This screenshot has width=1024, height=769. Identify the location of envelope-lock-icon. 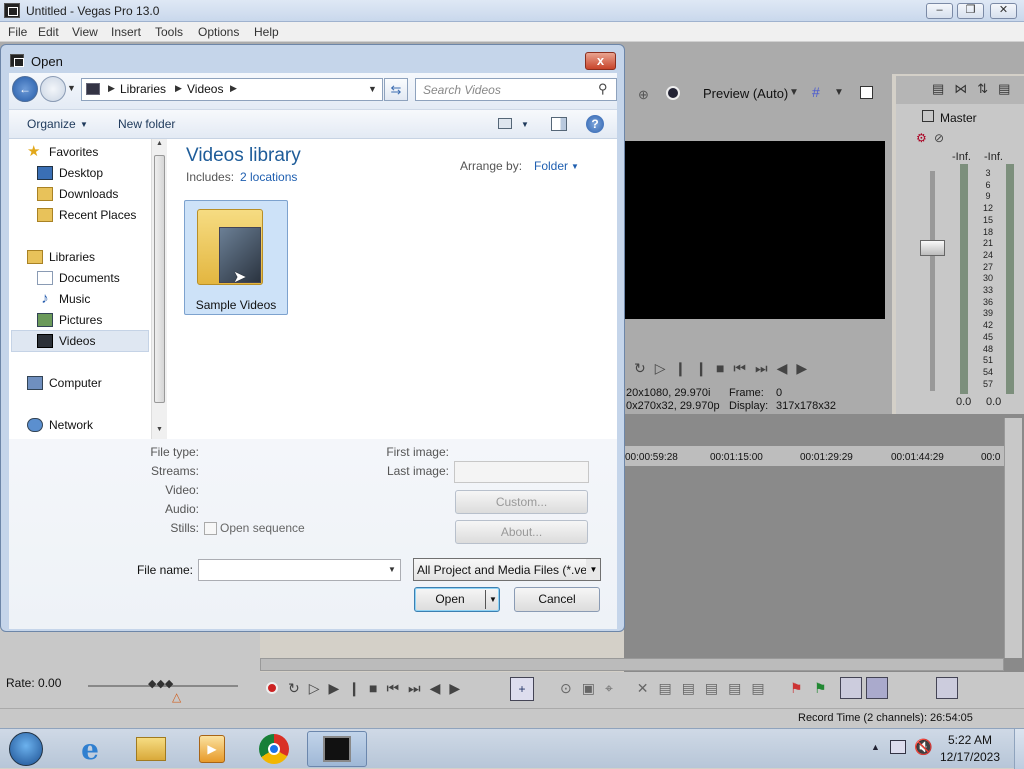
(877, 688).